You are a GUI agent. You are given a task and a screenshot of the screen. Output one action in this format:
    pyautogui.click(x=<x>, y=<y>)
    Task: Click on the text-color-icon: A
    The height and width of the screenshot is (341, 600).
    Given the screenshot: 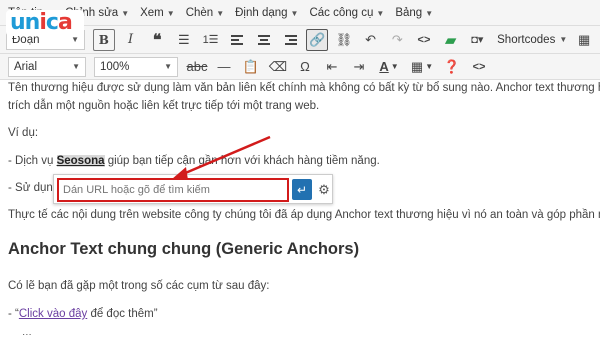 What is the action you would take?
    pyautogui.click(x=384, y=66)
    